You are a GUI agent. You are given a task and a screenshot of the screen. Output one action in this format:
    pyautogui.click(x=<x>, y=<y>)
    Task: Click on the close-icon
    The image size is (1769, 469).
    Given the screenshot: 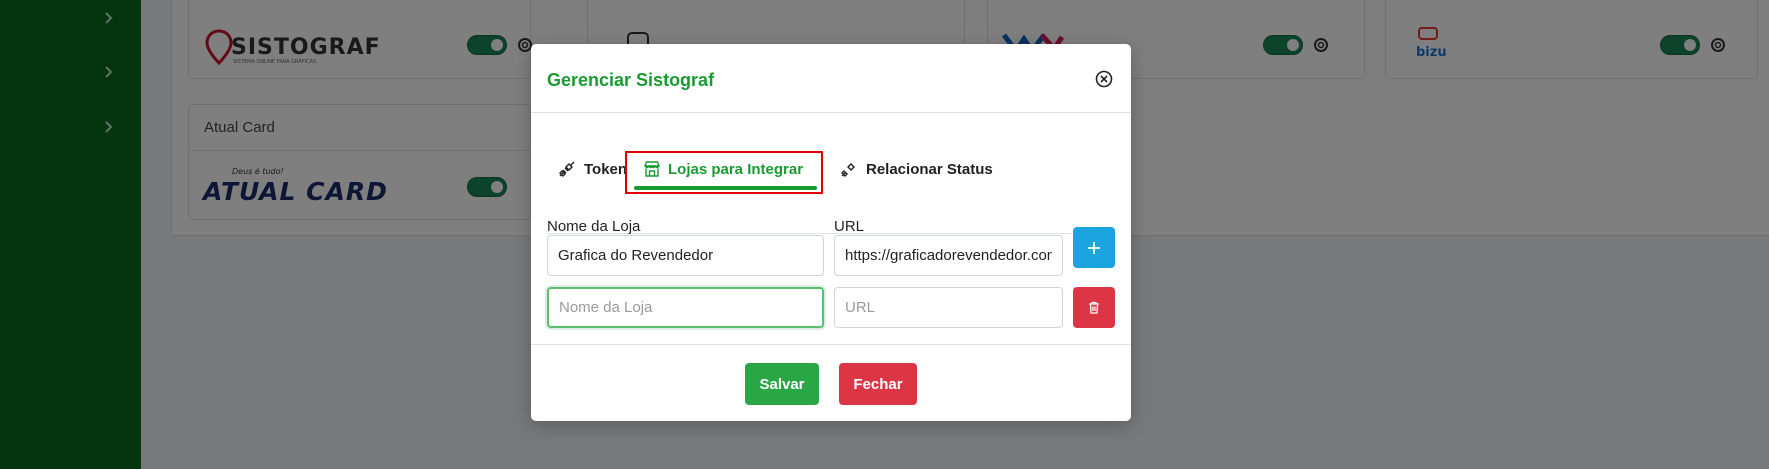 What is the action you would take?
    pyautogui.click(x=1104, y=79)
    